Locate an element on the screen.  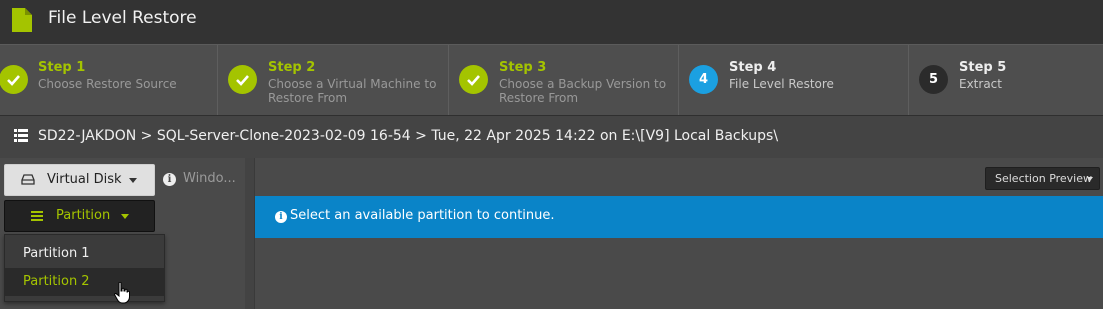
partition-label: Partition is located at coordinates (83, 215).